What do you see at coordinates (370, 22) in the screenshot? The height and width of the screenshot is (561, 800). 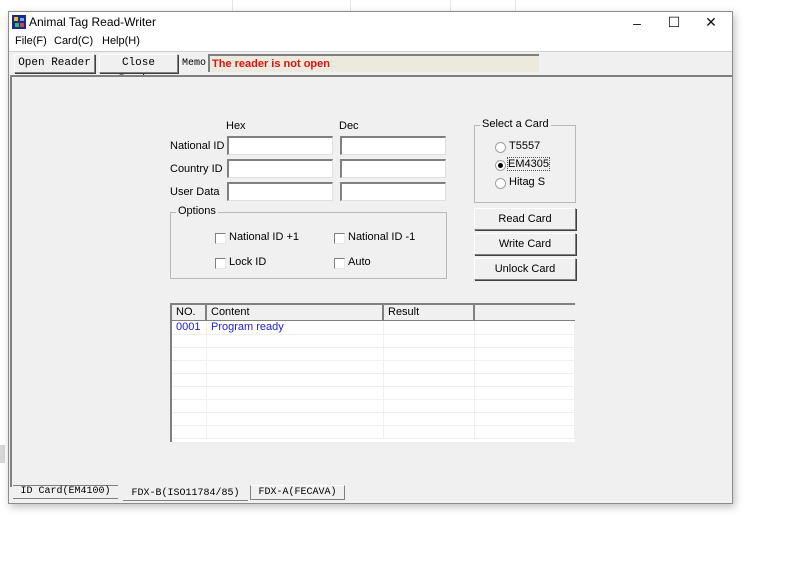 I see `title-bar: Animal Tag Read-Writer – ☐ ✕` at bounding box center [370, 22].